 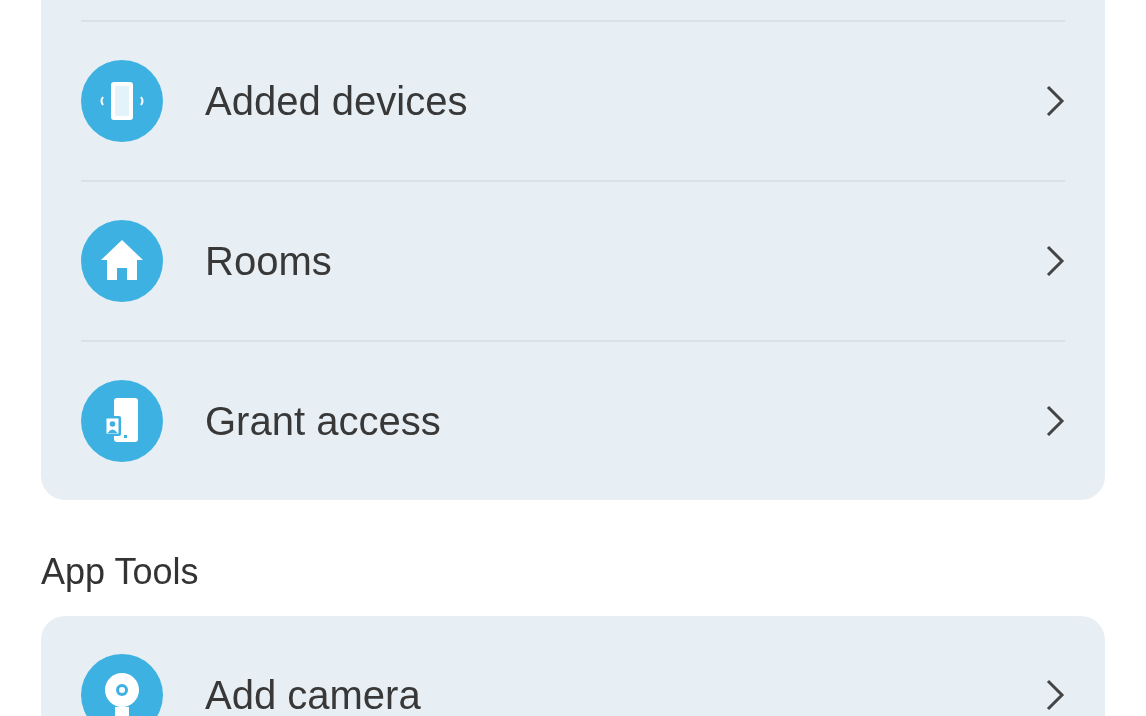 What do you see at coordinates (120, 572) in the screenshot?
I see `section-heading: App Tools` at bounding box center [120, 572].